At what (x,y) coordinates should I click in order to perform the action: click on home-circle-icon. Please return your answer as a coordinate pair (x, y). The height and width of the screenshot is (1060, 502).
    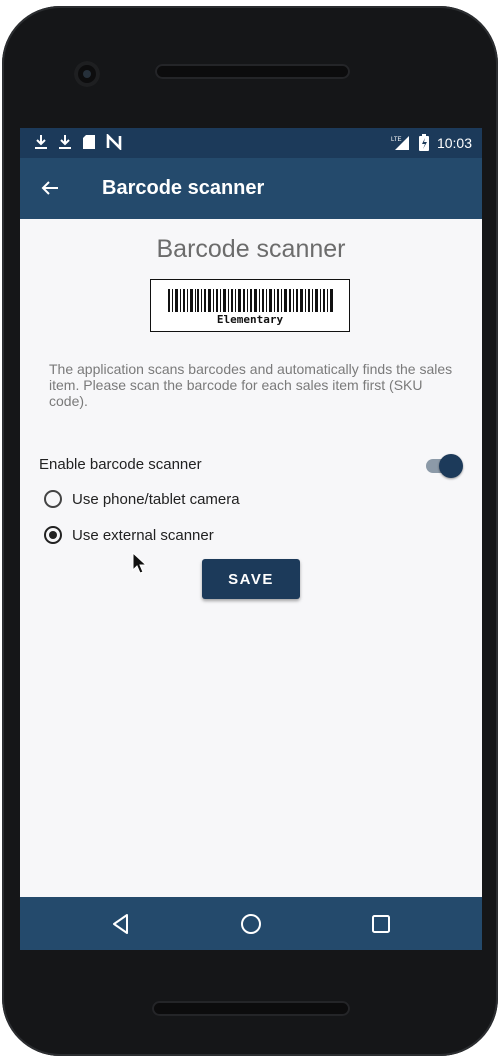
    Looking at the image, I should click on (251, 924).